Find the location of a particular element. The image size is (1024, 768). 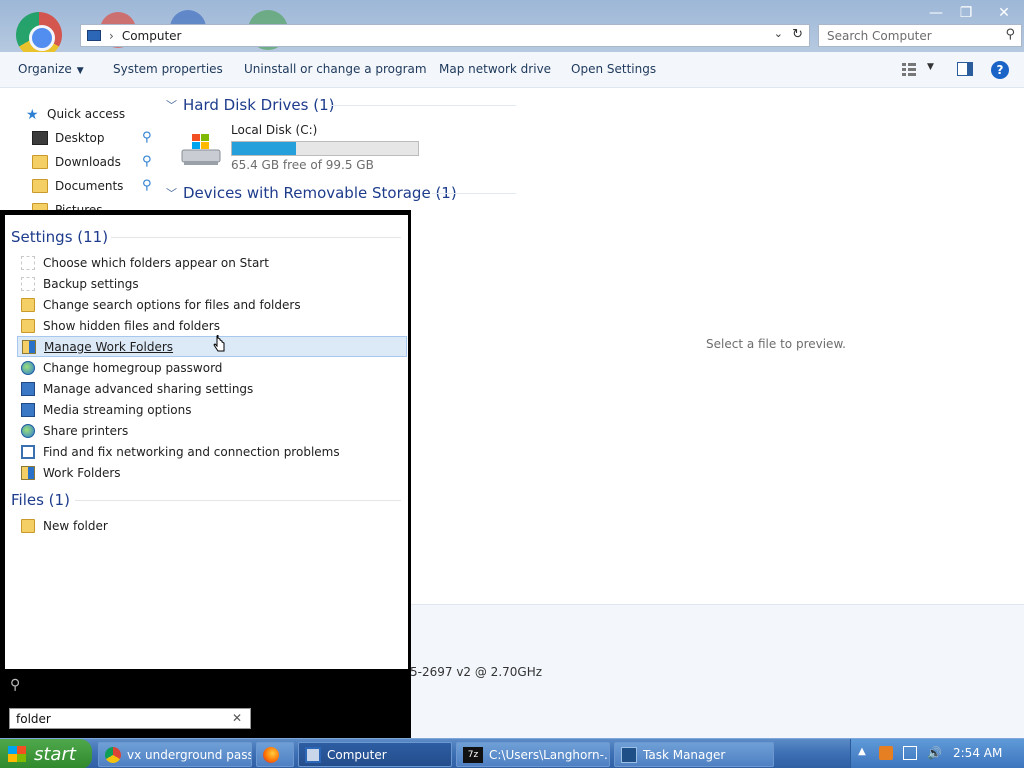

search-result-item: Show hidden files and folders is located at coordinates (212, 325).